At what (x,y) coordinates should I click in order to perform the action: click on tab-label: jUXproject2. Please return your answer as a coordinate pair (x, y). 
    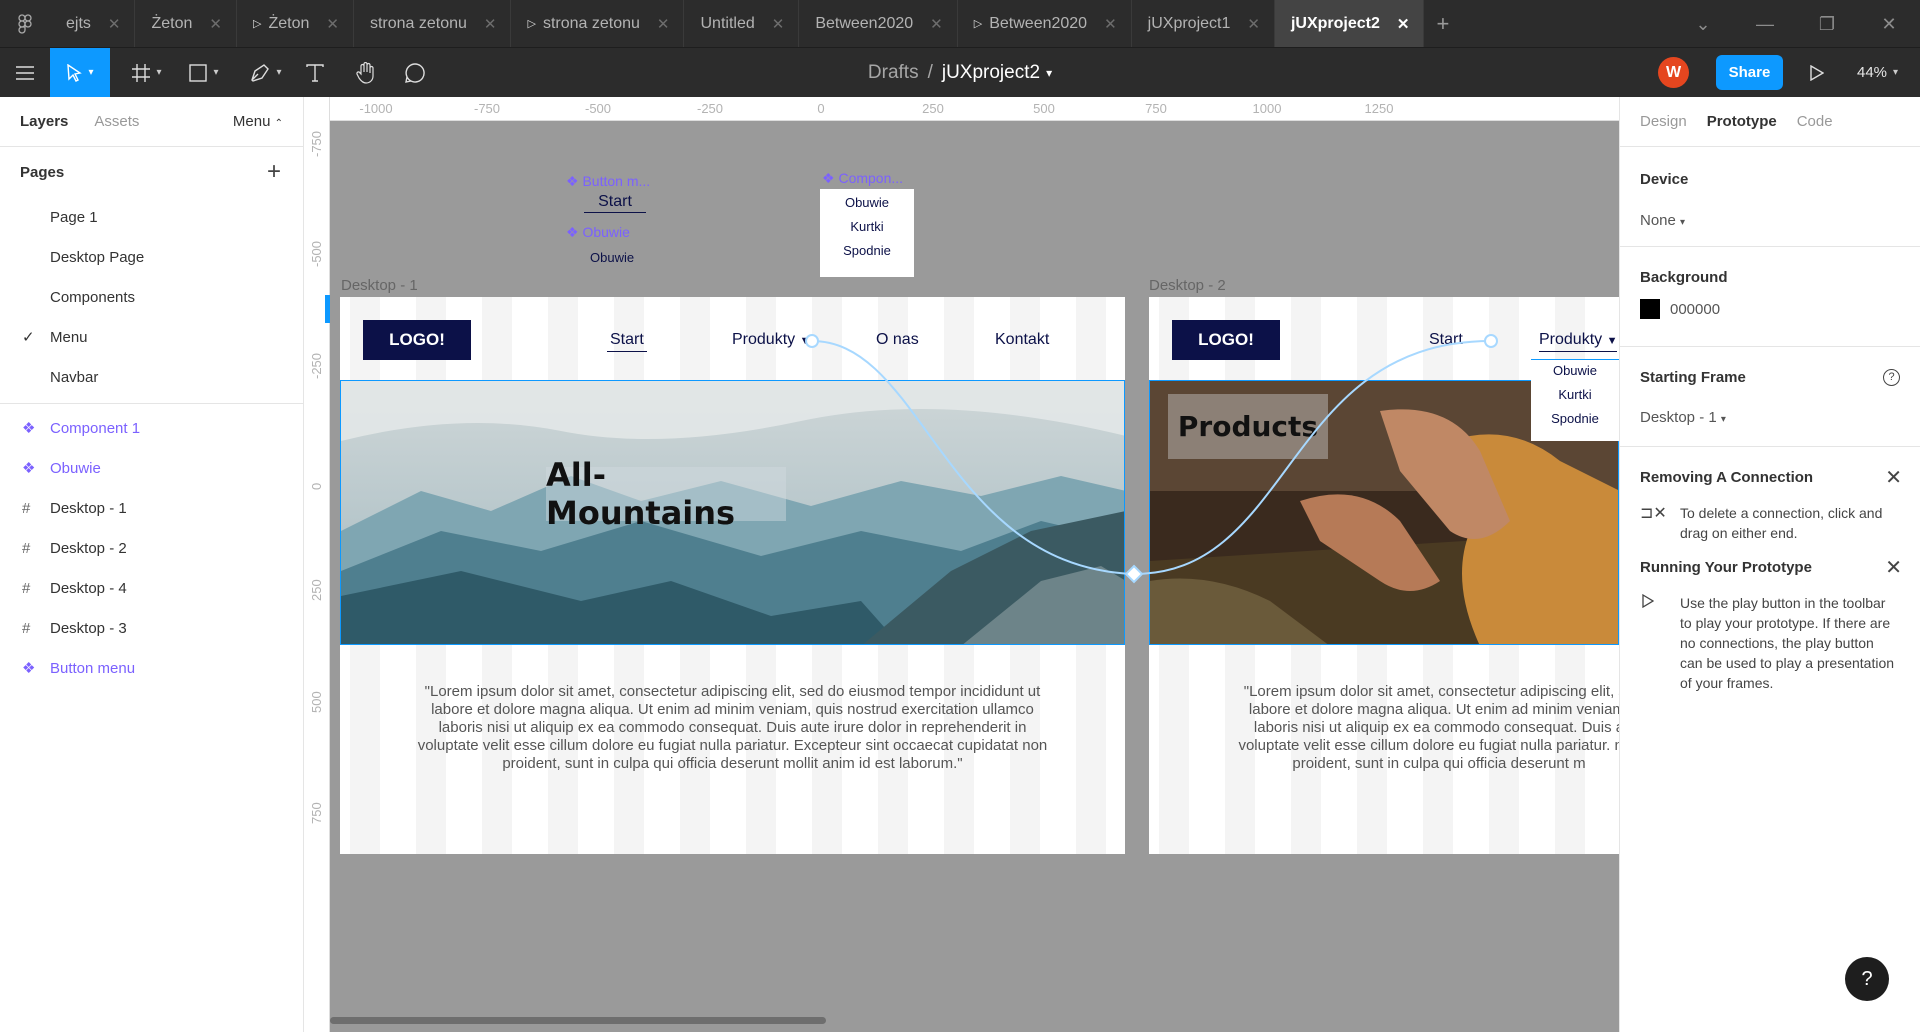
    Looking at the image, I should click on (1335, 23).